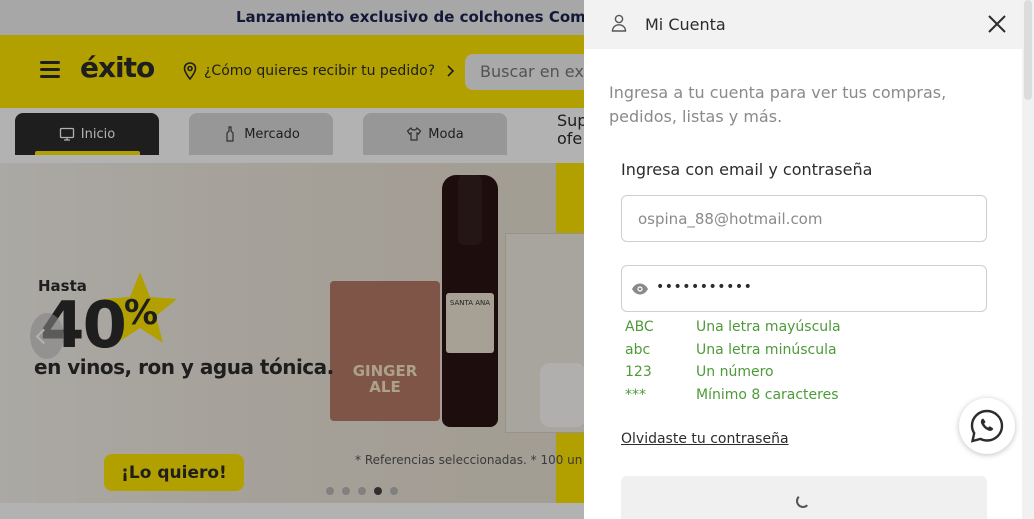 This screenshot has height=519, width=1034. What do you see at coordinates (685, 24) in the screenshot?
I see `panel-title: Mi Cuenta` at bounding box center [685, 24].